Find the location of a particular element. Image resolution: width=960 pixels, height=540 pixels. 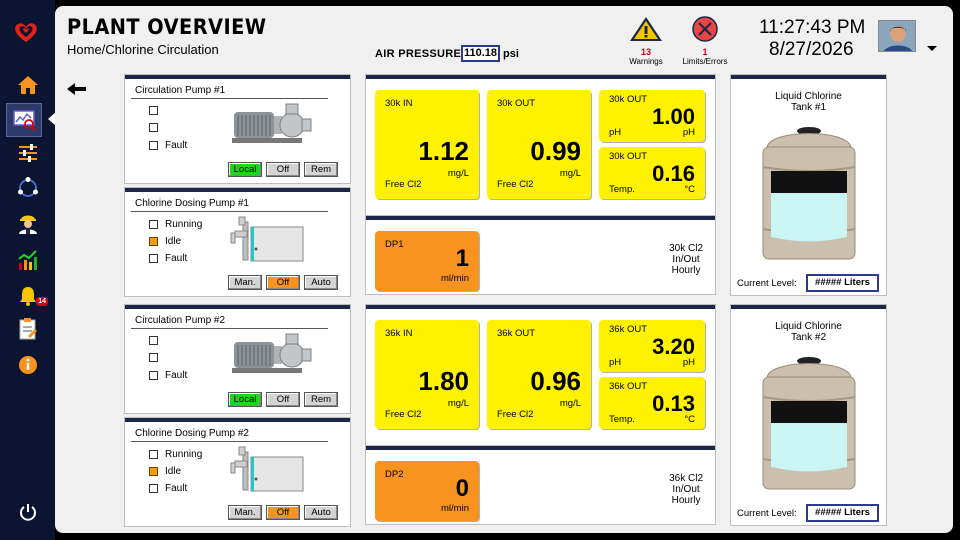

circulation-pump-1-panel: Circulation Pump #1 Fault Local Off Rem is located at coordinates (237, 129).